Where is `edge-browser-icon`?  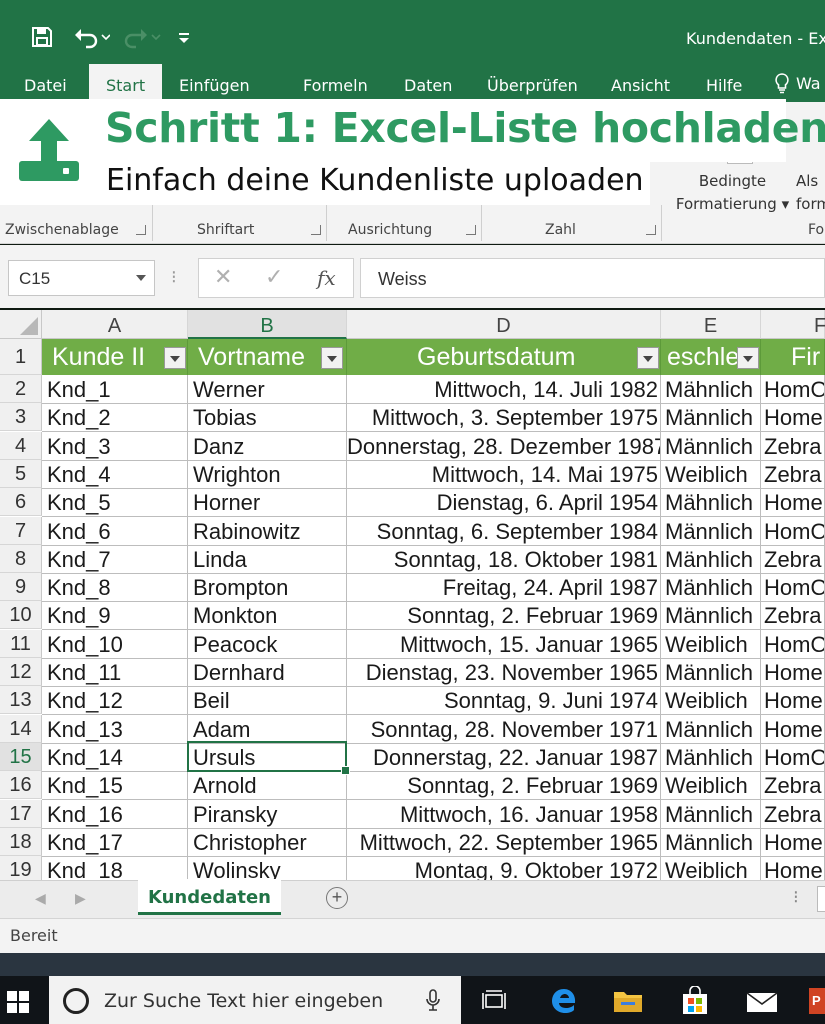
edge-browser-icon is located at coordinates (564, 1001).